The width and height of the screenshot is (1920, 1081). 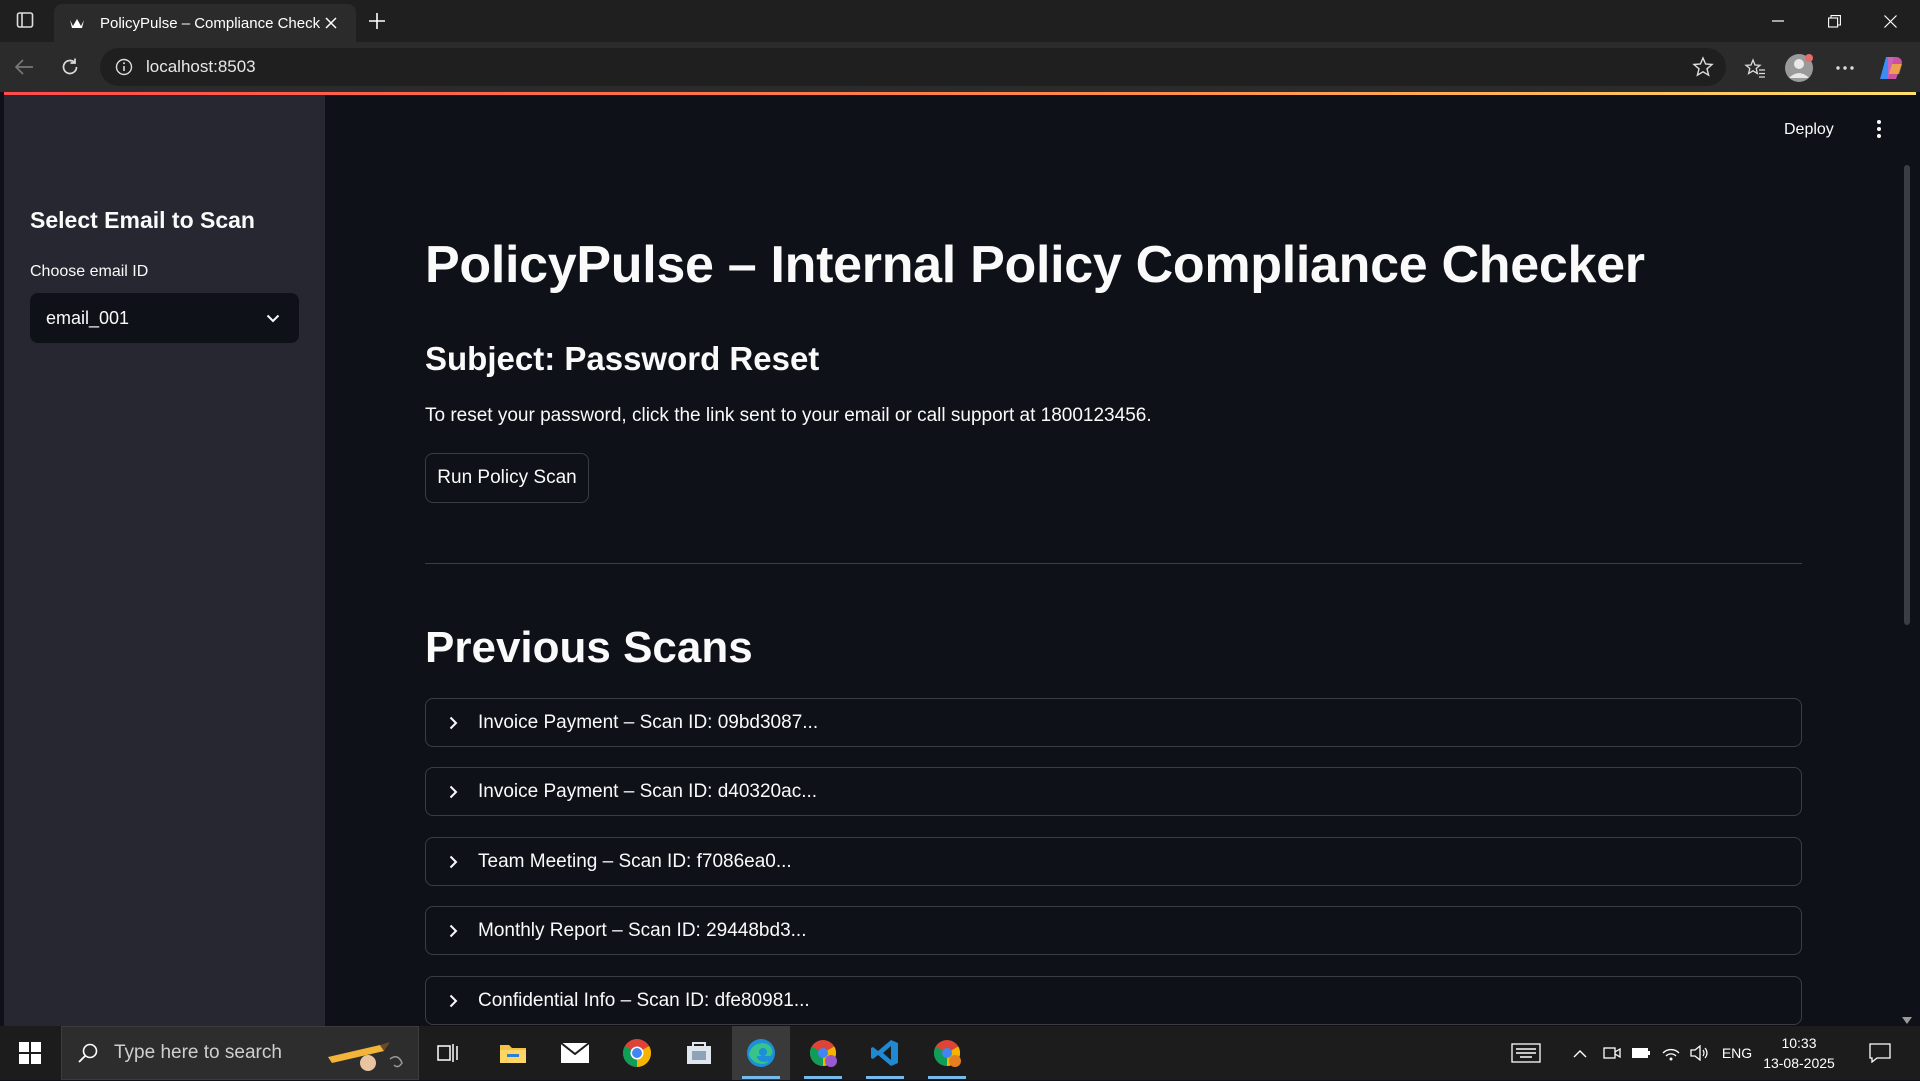 What do you see at coordinates (331, 23) in the screenshot?
I see `close-tab-icon` at bounding box center [331, 23].